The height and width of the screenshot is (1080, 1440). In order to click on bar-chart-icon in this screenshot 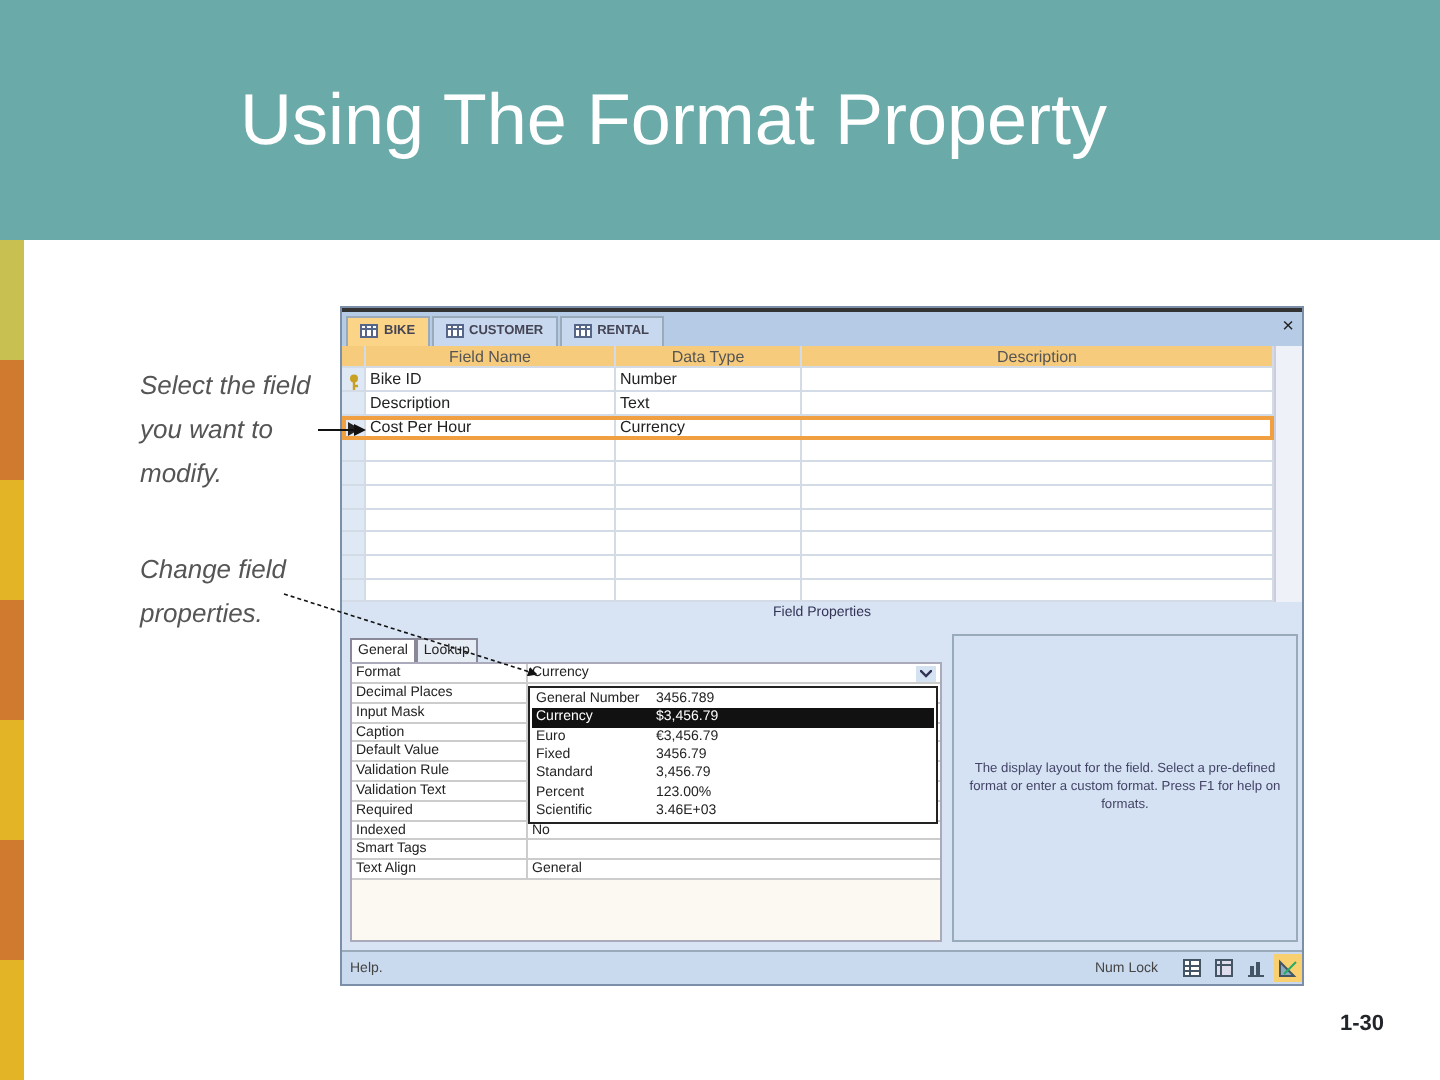, I will do `click(1256, 968)`.